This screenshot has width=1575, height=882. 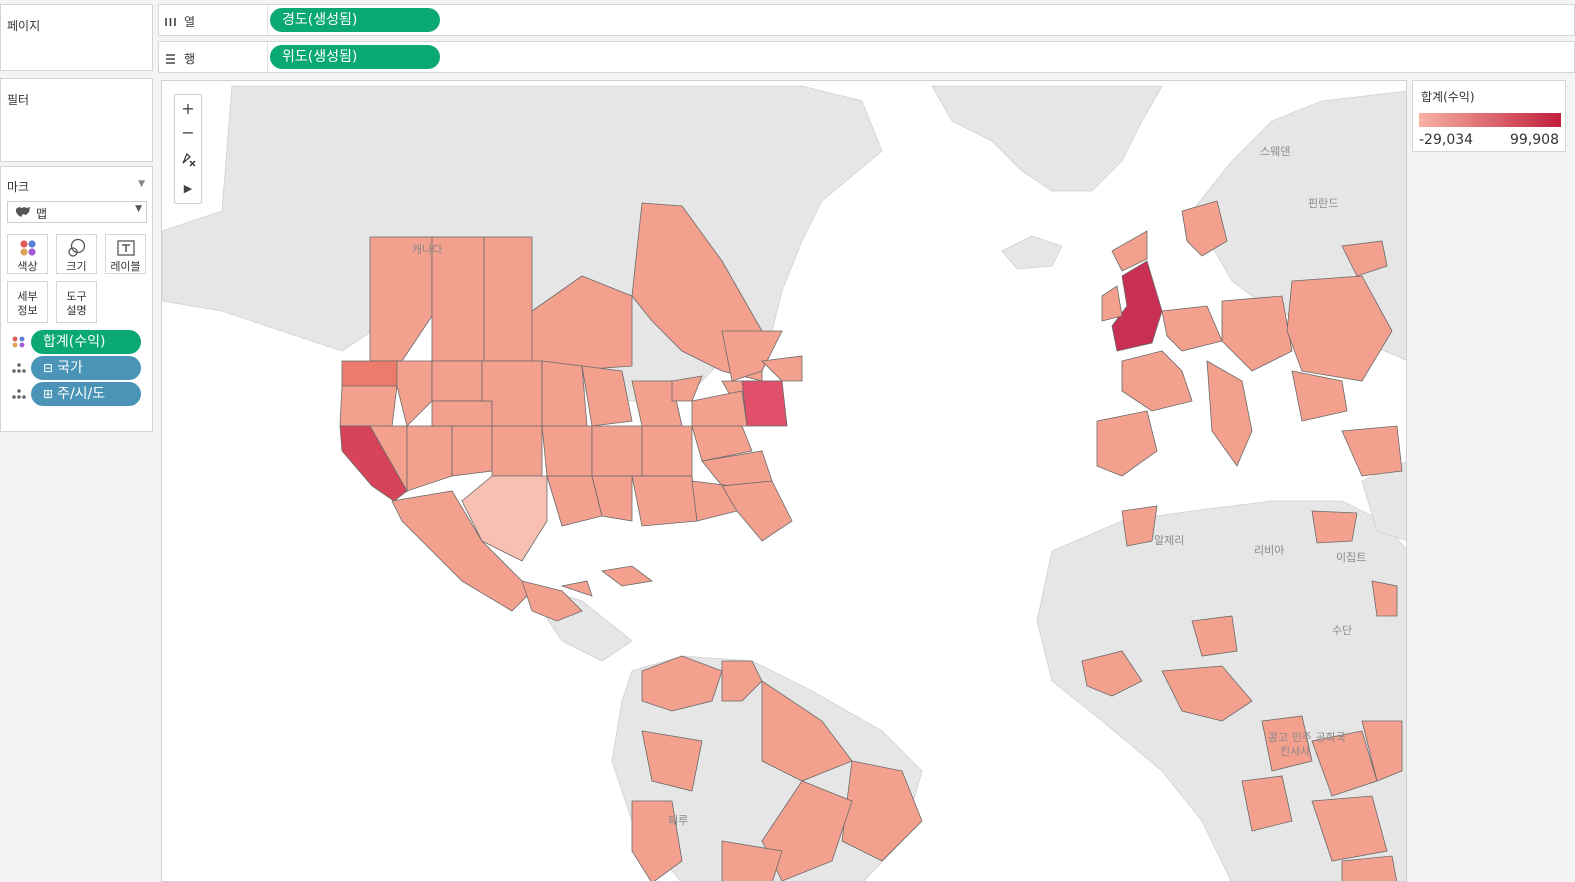 I want to click on mark-type-dropdown: 맵 ▼, so click(x=77, y=212).